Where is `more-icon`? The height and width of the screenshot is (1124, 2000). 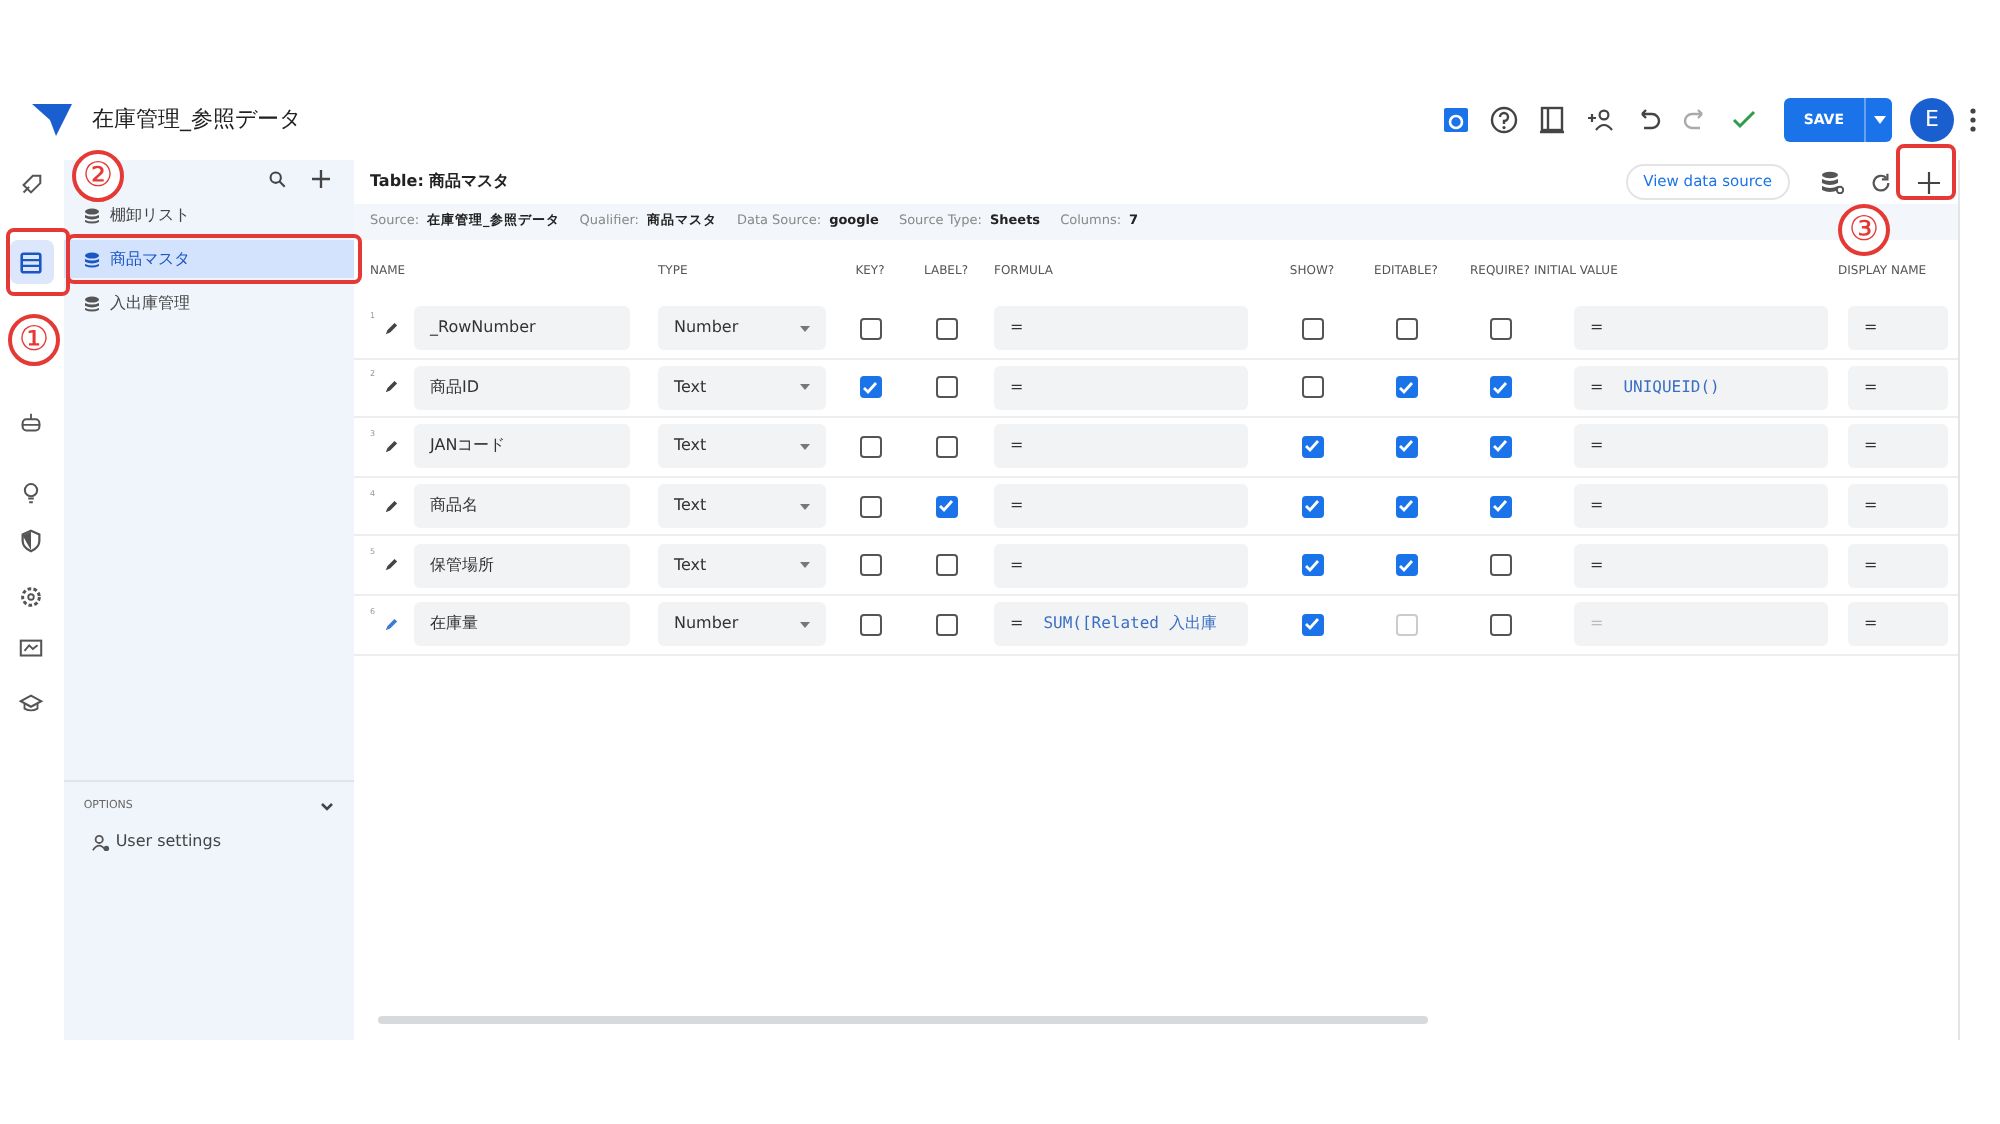
more-icon is located at coordinates (1973, 120).